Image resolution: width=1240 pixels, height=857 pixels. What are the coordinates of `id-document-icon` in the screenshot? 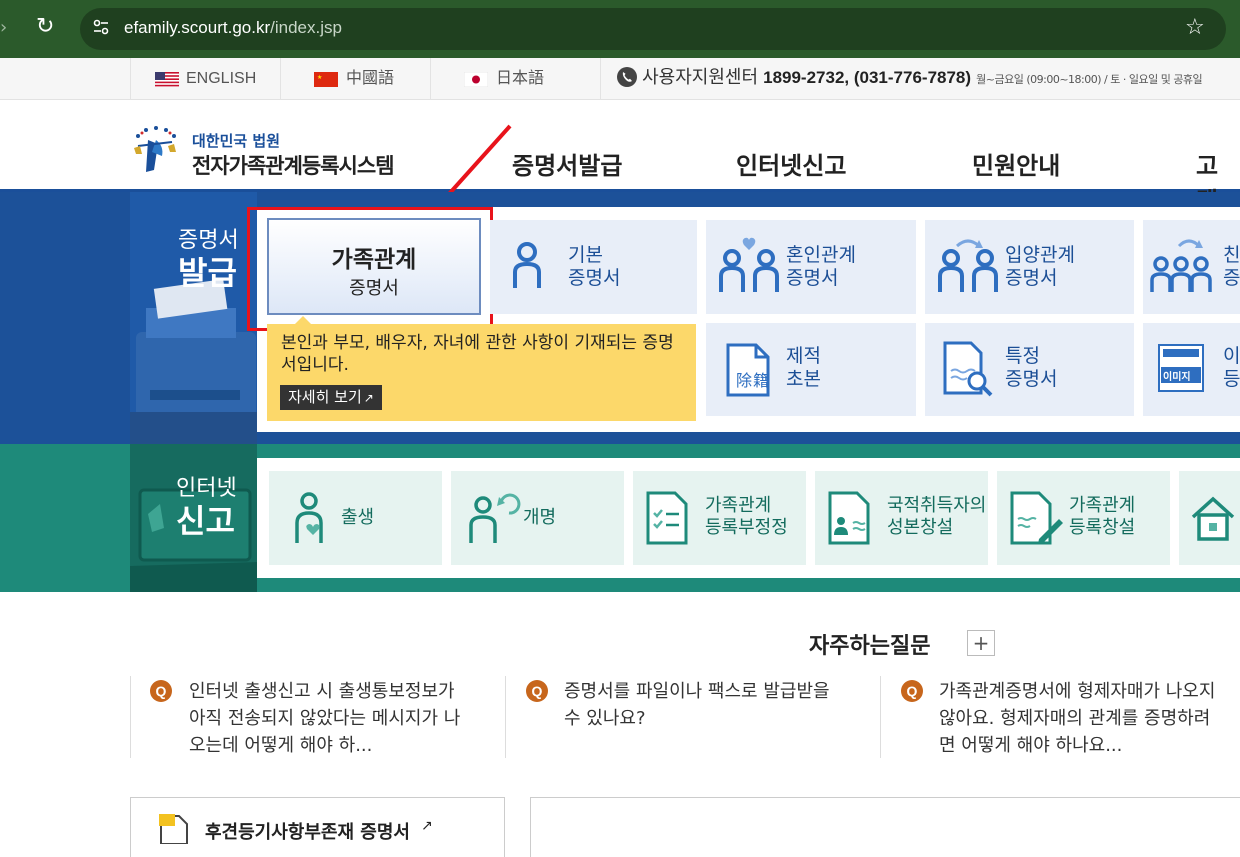 It's located at (849, 518).